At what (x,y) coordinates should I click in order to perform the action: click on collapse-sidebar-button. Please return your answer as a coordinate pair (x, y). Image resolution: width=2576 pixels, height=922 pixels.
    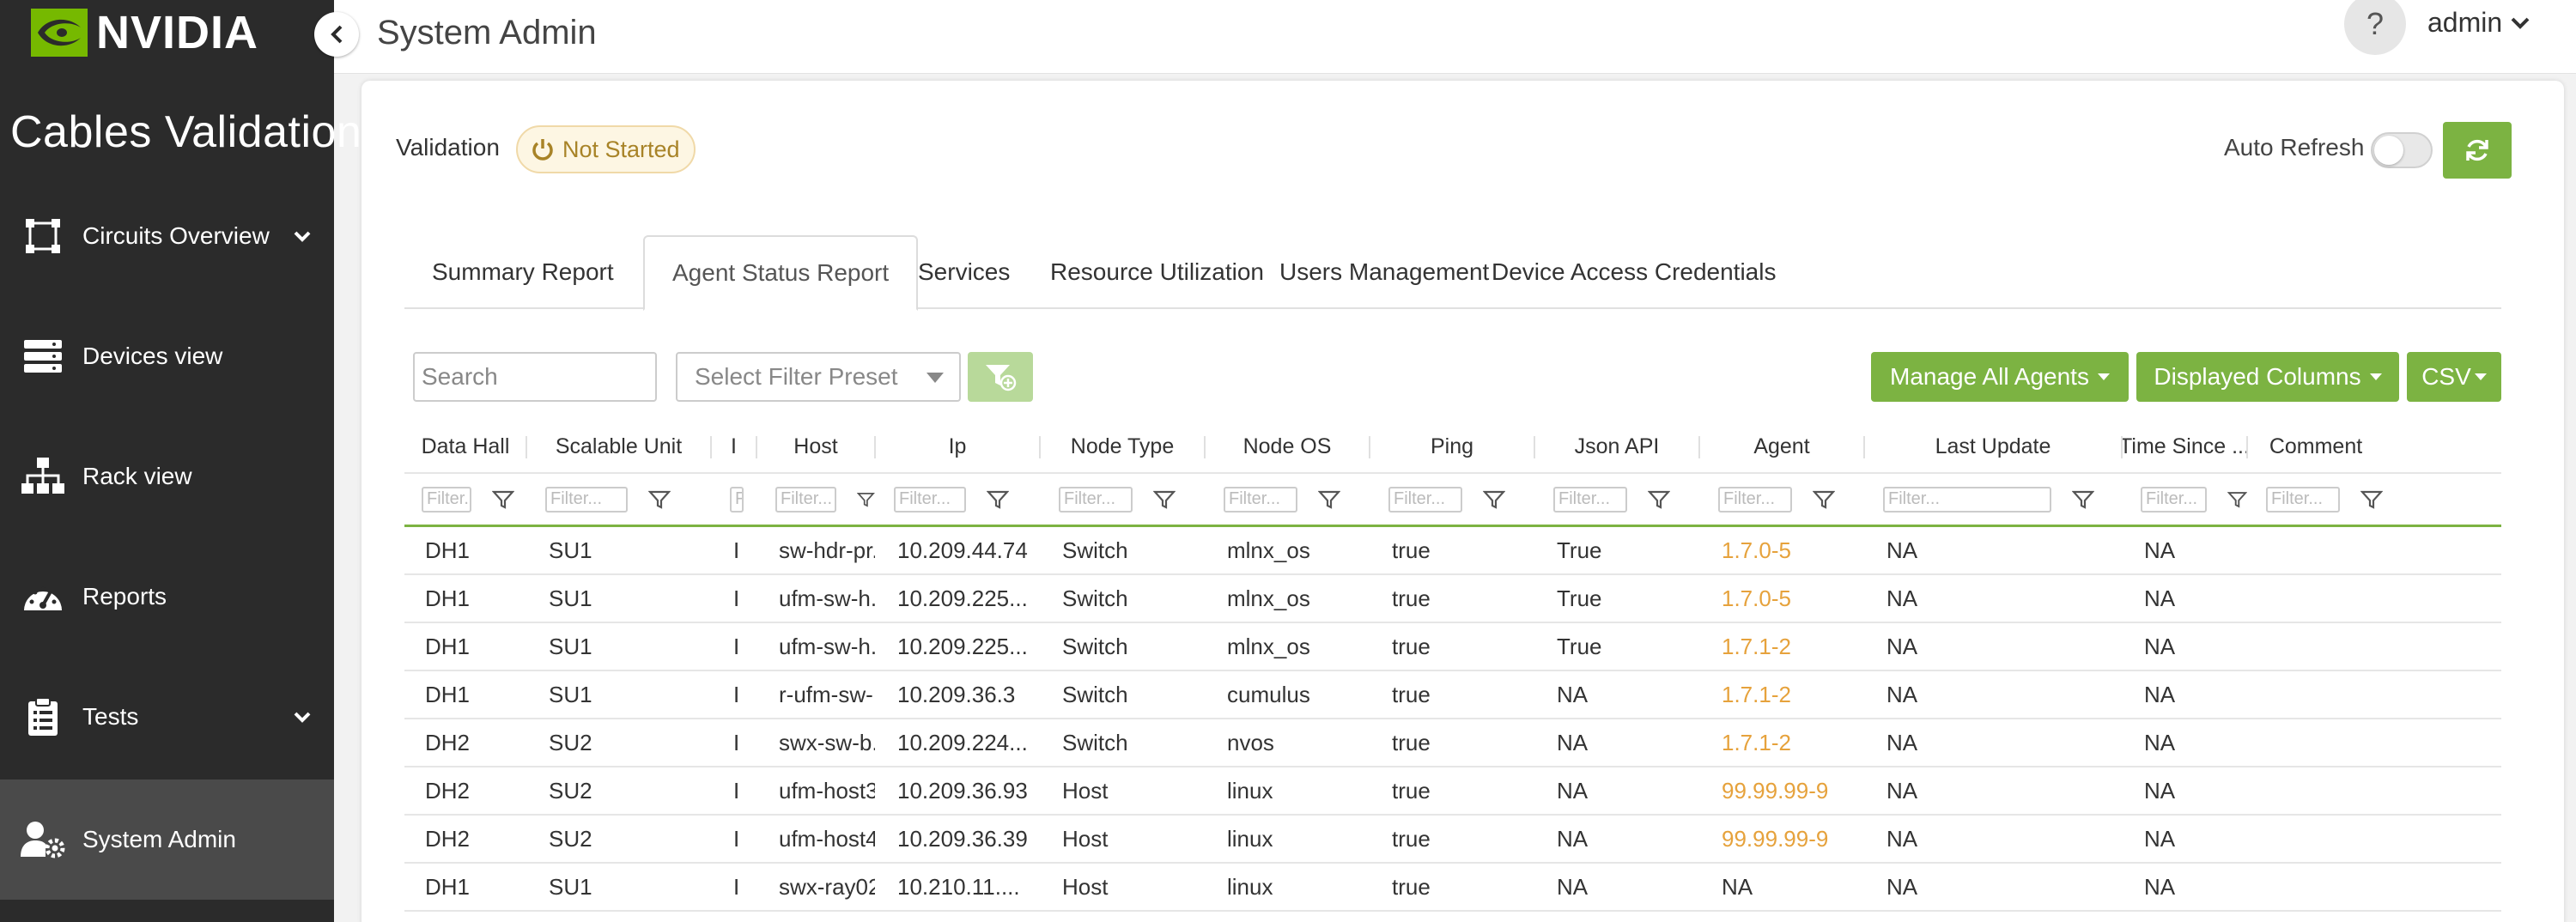
    Looking at the image, I should click on (336, 34).